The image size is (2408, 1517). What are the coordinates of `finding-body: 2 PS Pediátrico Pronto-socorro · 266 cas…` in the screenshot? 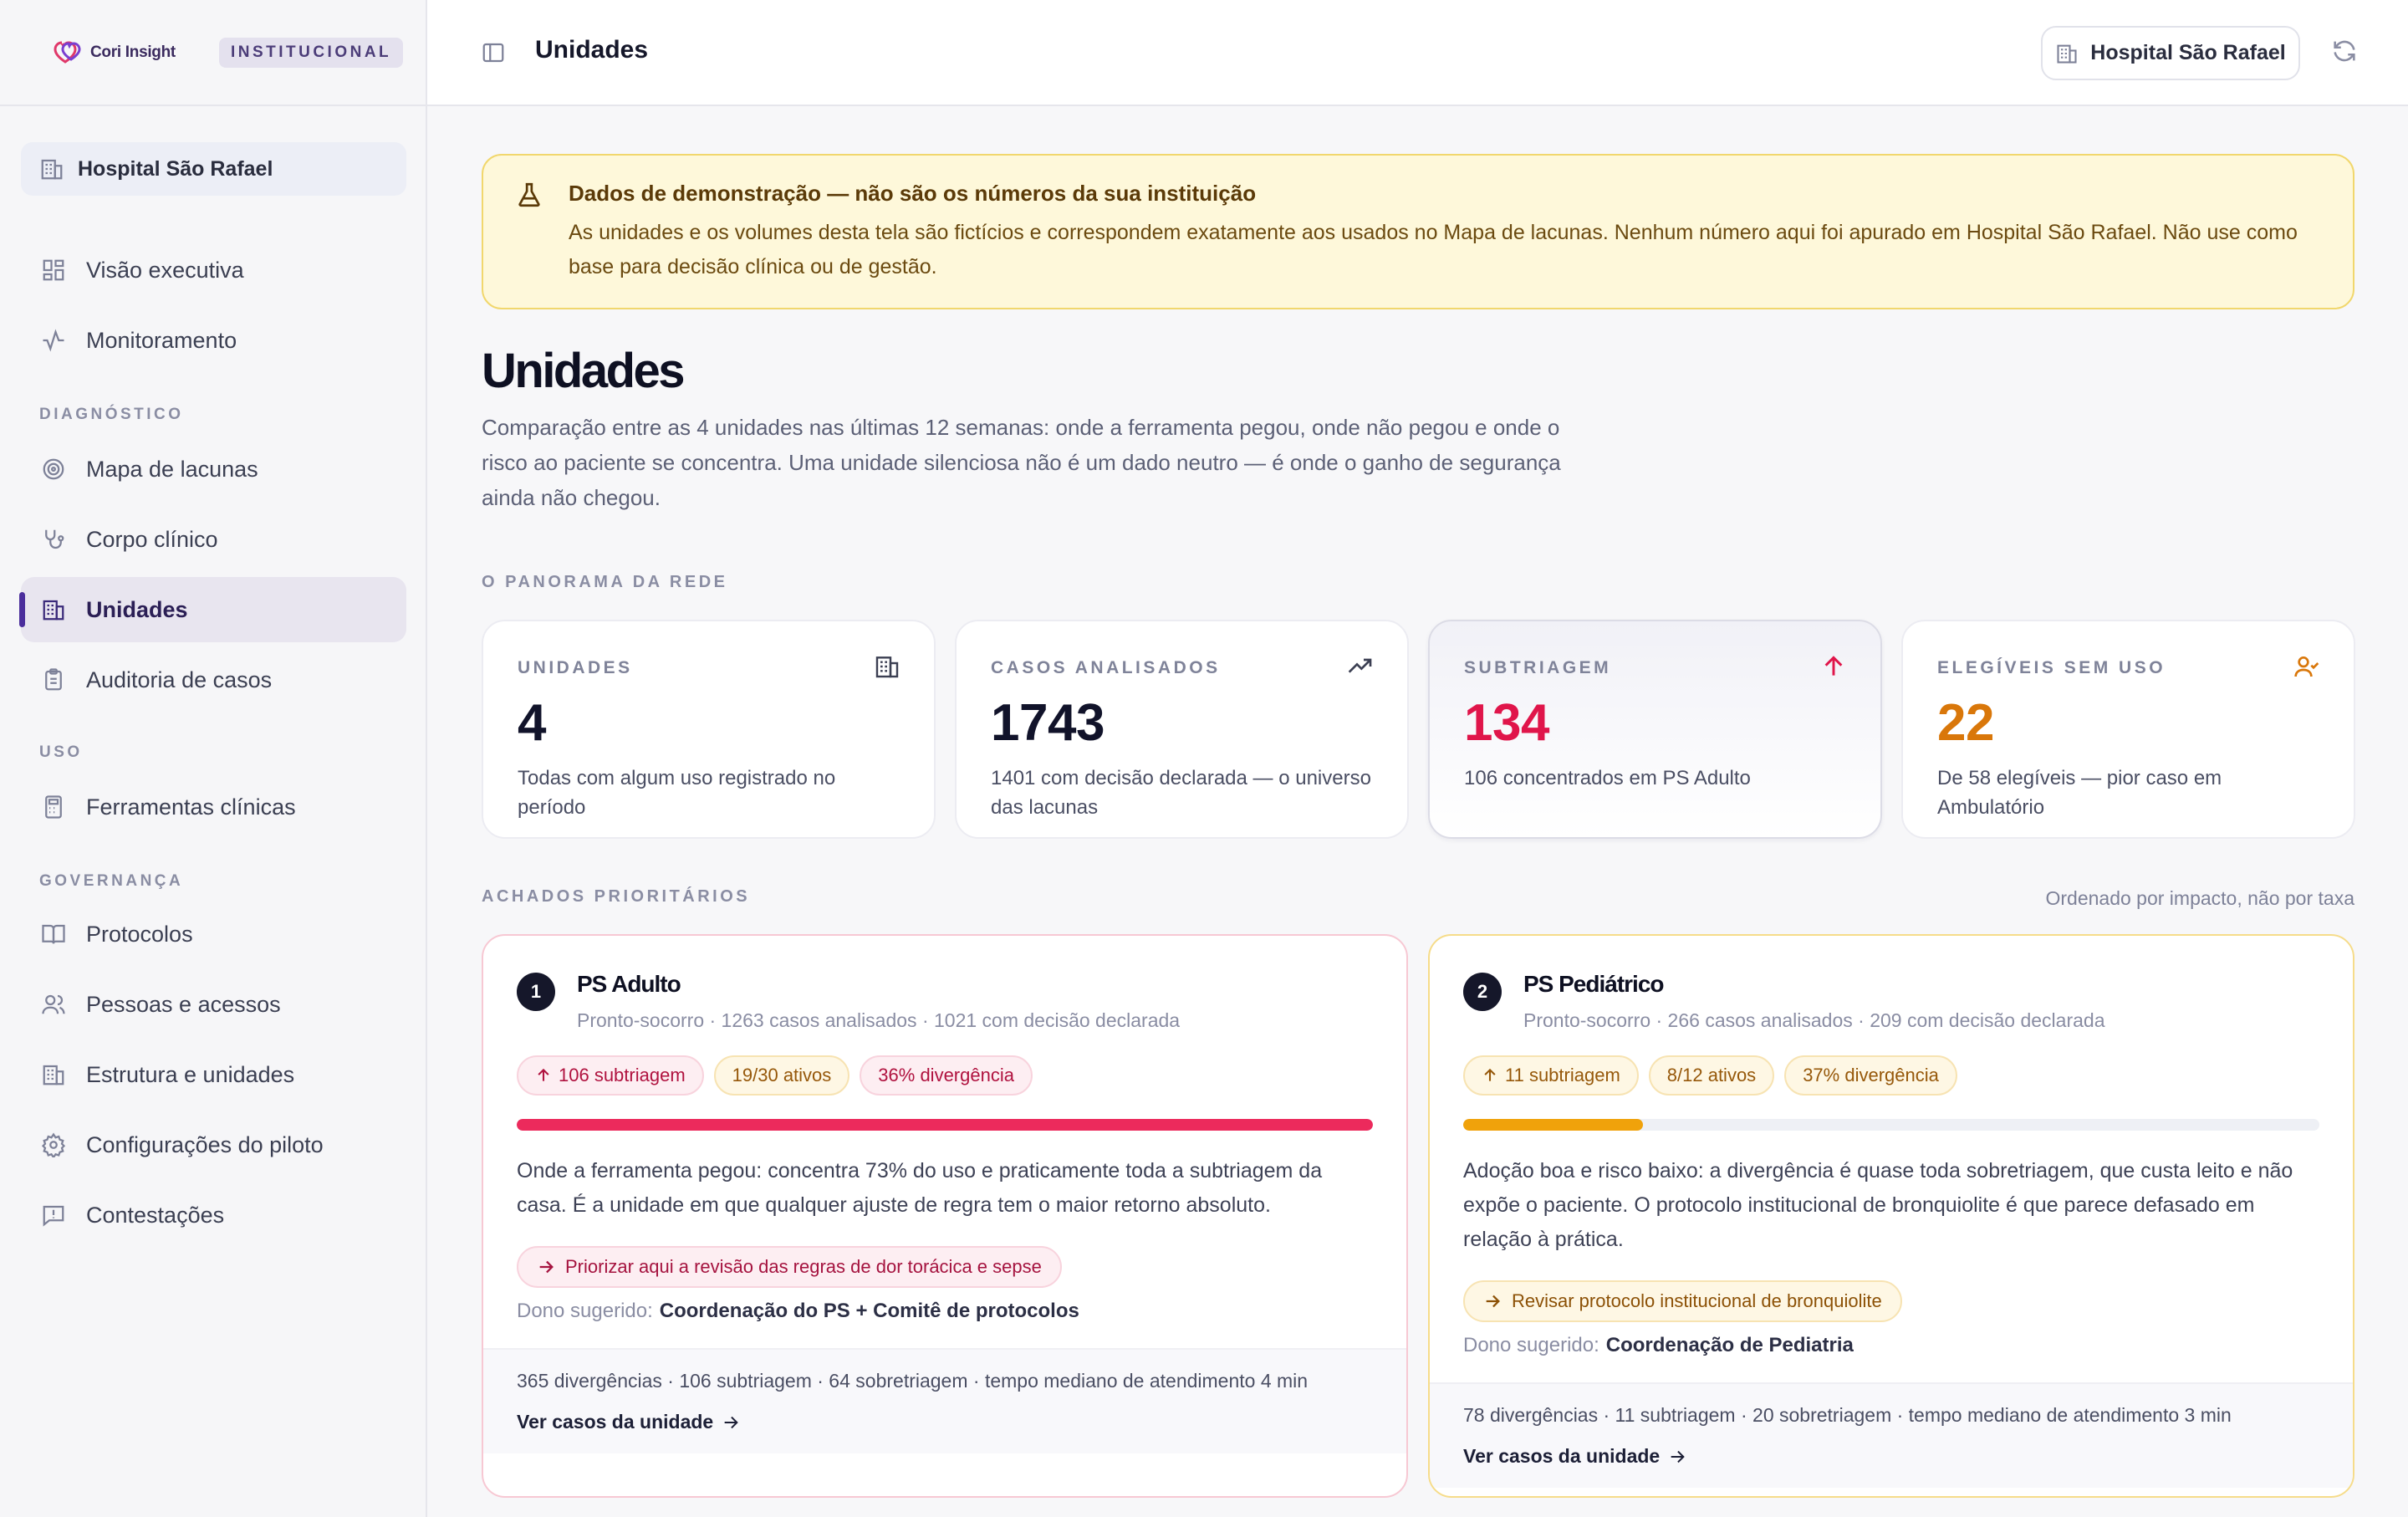 It's located at (1891, 1159).